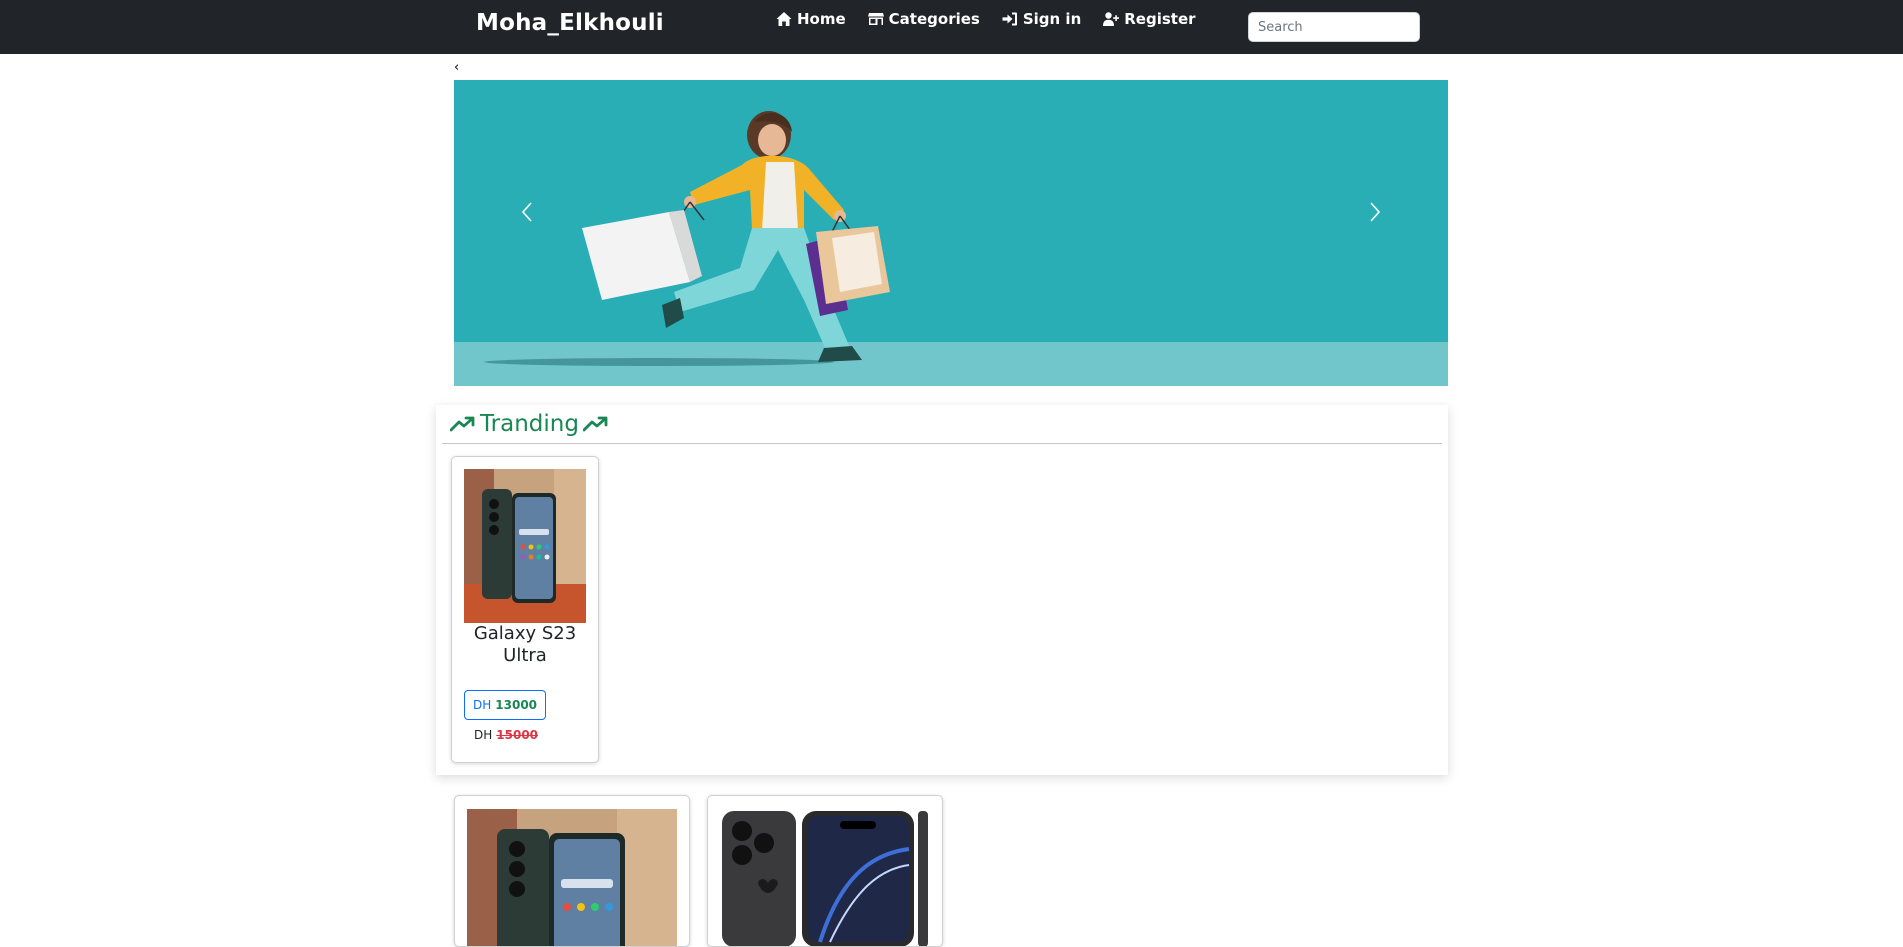 Image resolution: width=1903 pixels, height=947 pixels. I want to click on price-current: 13000, so click(516, 705).